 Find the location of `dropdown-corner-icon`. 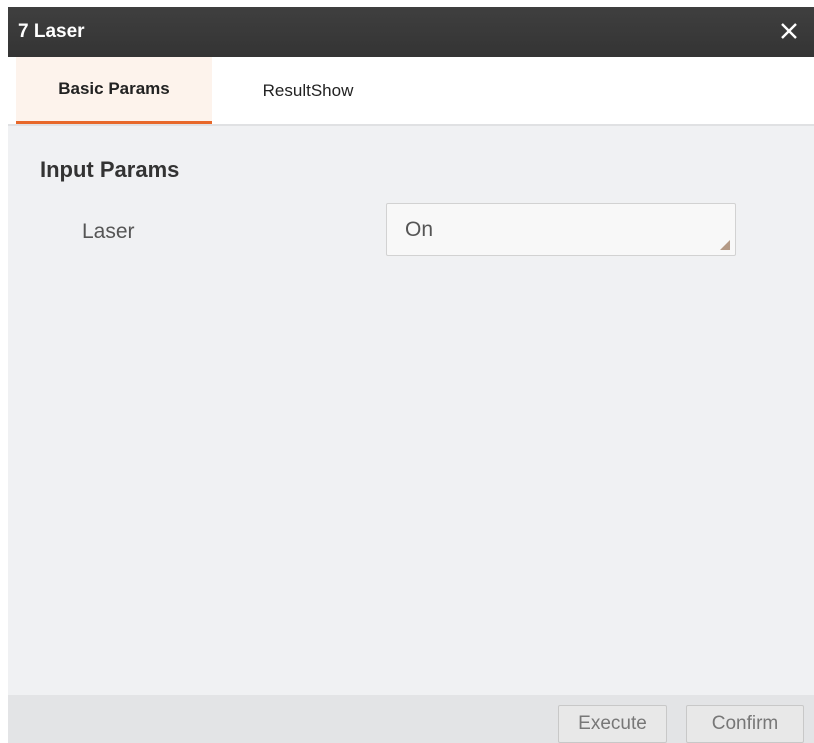

dropdown-corner-icon is located at coordinates (725, 245).